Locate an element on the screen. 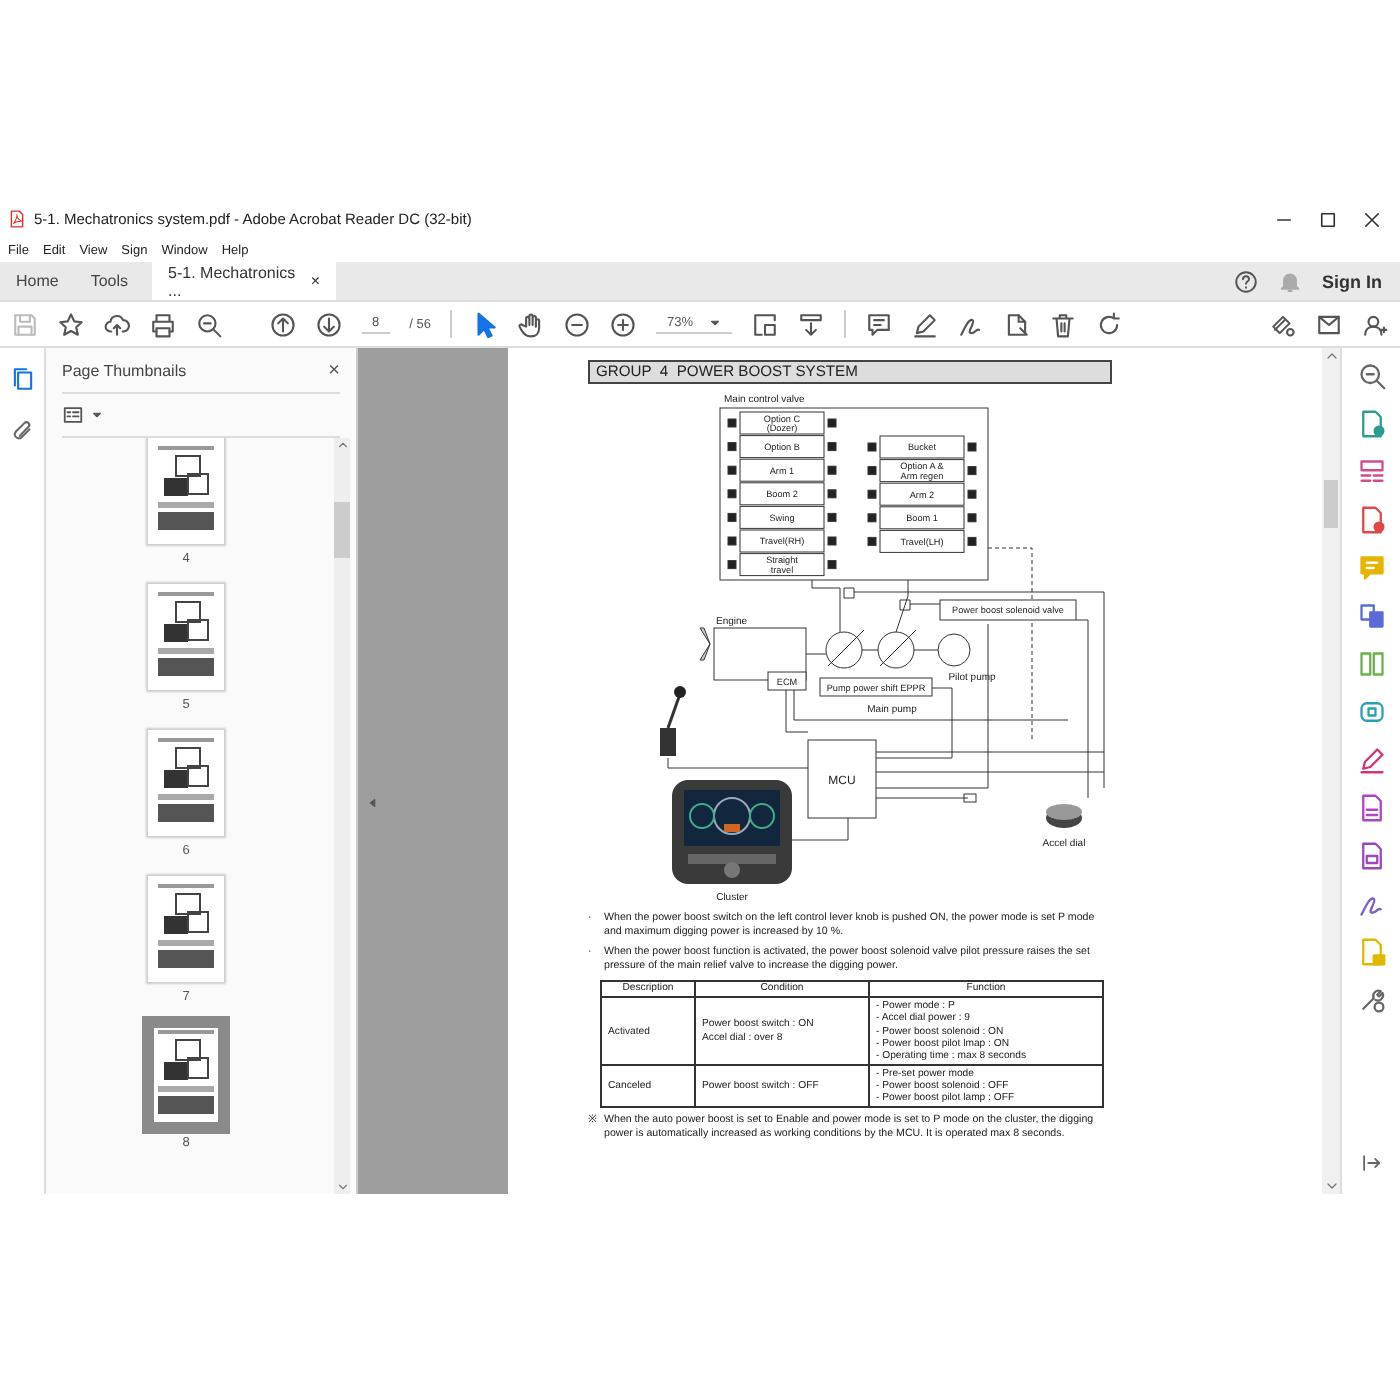 This screenshot has height=1400, width=1400. close-panel-button: × is located at coordinates (334, 370).